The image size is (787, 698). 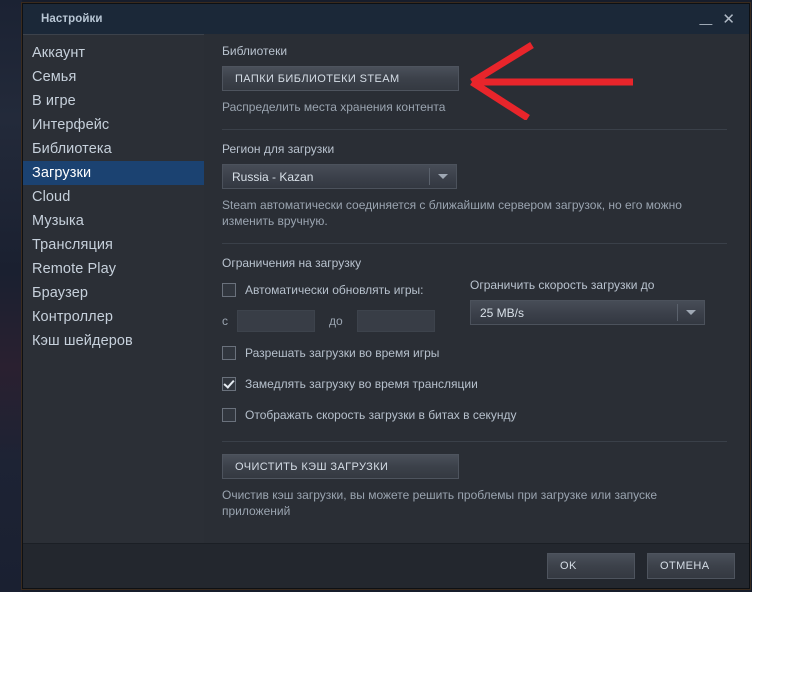 I want to click on sidebar-item-label: Cloud, so click(x=51, y=197).